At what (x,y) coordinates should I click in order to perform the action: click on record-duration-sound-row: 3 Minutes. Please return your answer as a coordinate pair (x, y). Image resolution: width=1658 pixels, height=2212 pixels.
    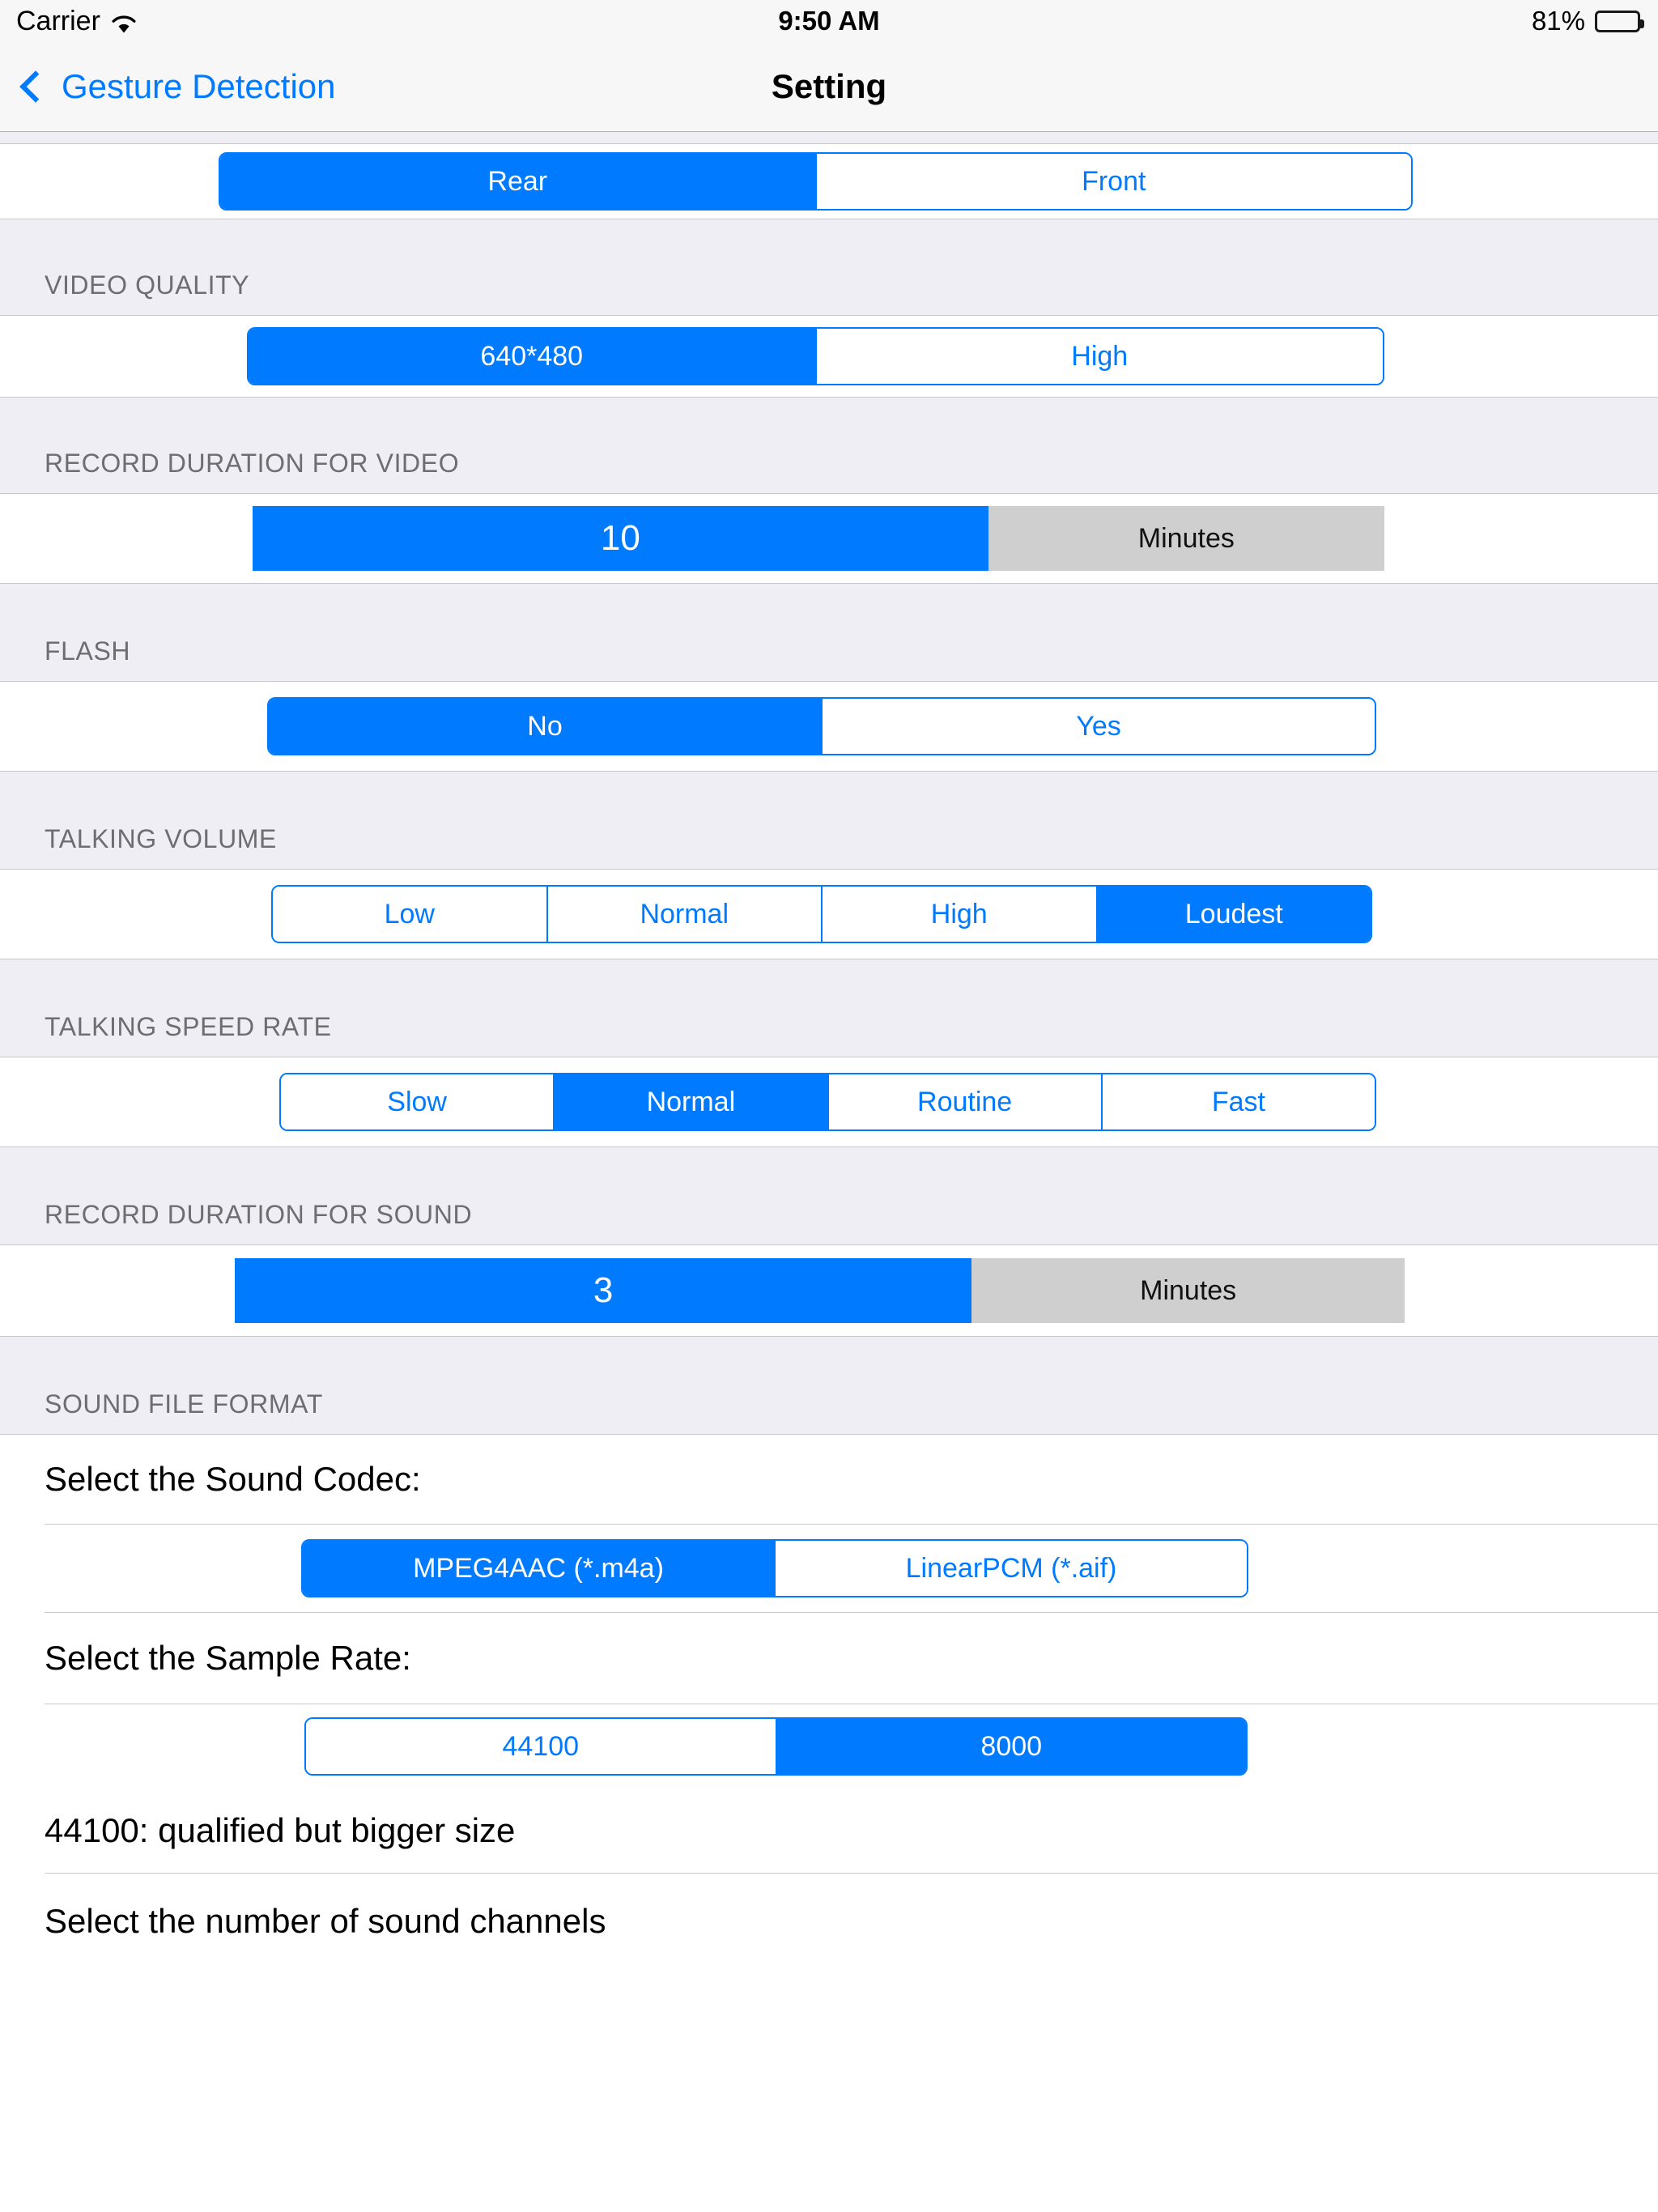
    Looking at the image, I should click on (829, 1290).